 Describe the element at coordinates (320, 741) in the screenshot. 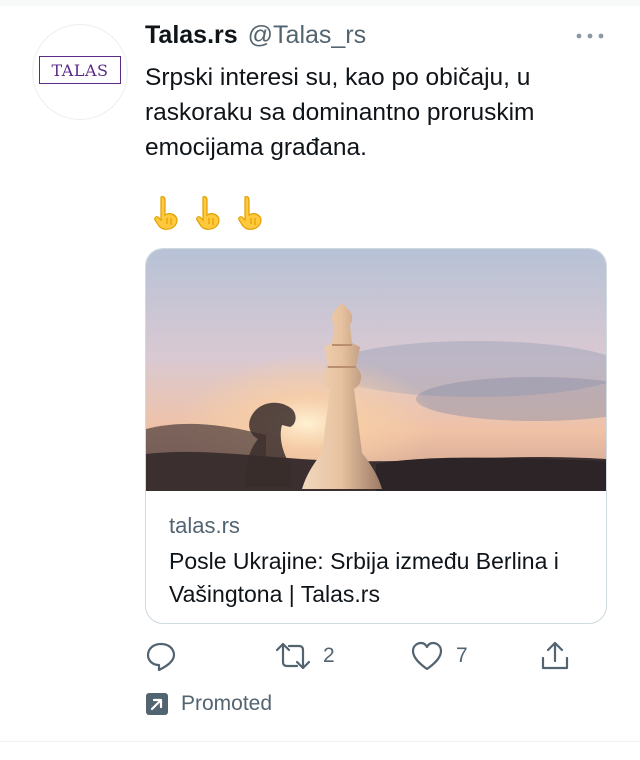

I see `bottom-divider` at that location.